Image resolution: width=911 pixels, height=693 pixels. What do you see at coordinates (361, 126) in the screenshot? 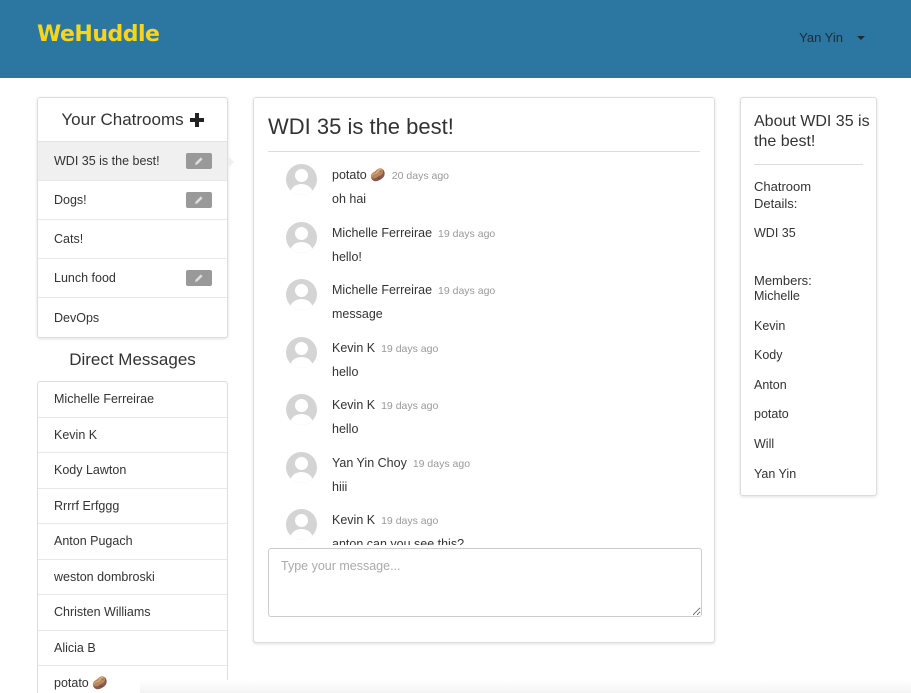
I see `chat-title: WDI 35 is the best!` at bounding box center [361, 126].